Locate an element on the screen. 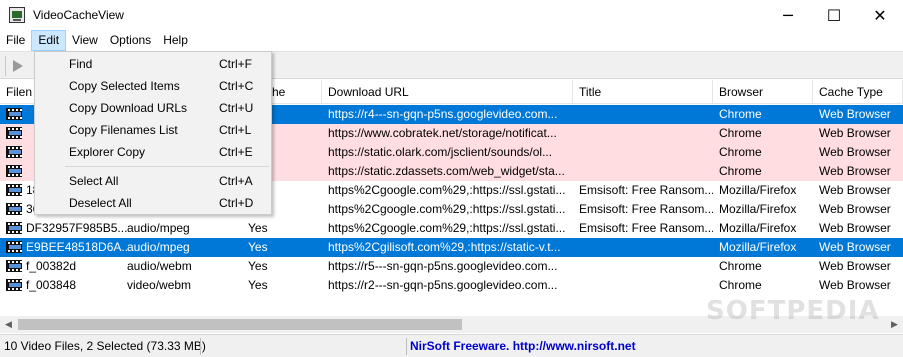  minimize-button: ─ is located at coordinates (788, 15).